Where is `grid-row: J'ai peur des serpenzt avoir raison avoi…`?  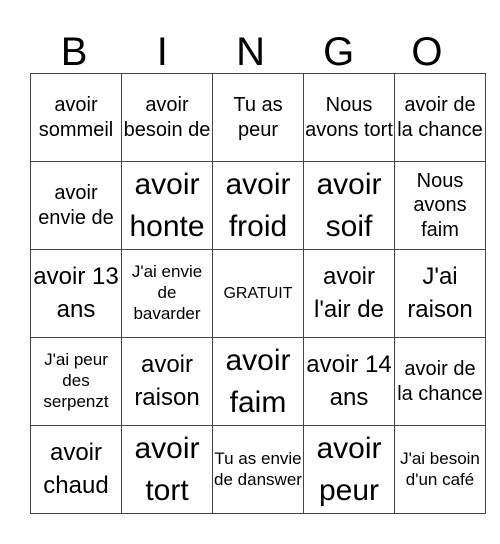 grid-row: J'ai peur des serpenzt avoir raison avoi… is located at coordinates (258, 381).